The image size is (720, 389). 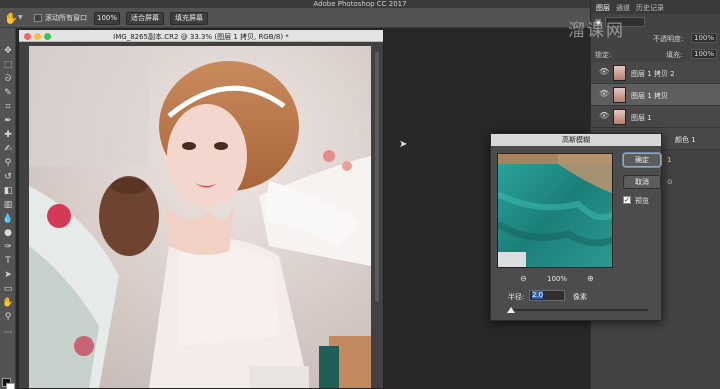 I want to click on scroll-all-windows-label: 滚动所有窗口, so click(x=66, y=18).